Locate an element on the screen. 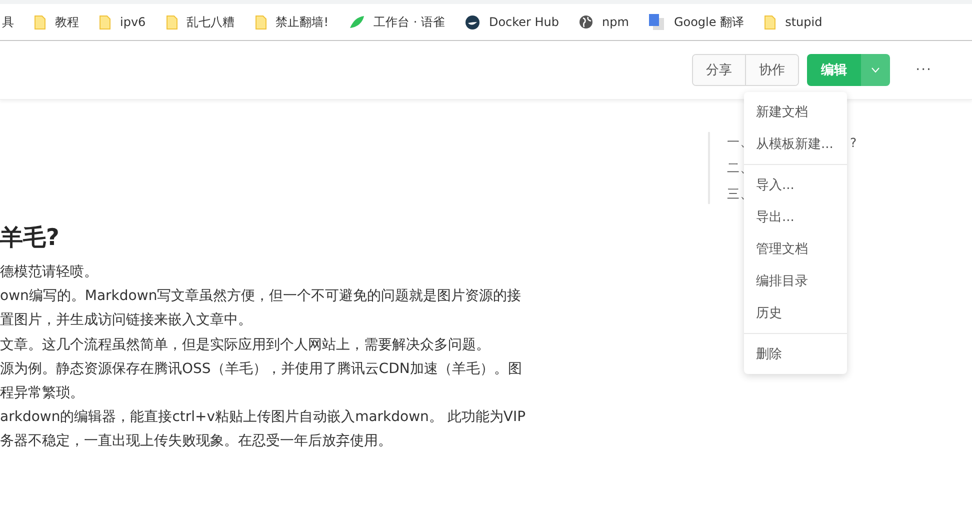 Image resolution: width=972 pixels, height=515 pixels. article-heading: 羊毛? is located at coordinates (30, 238).